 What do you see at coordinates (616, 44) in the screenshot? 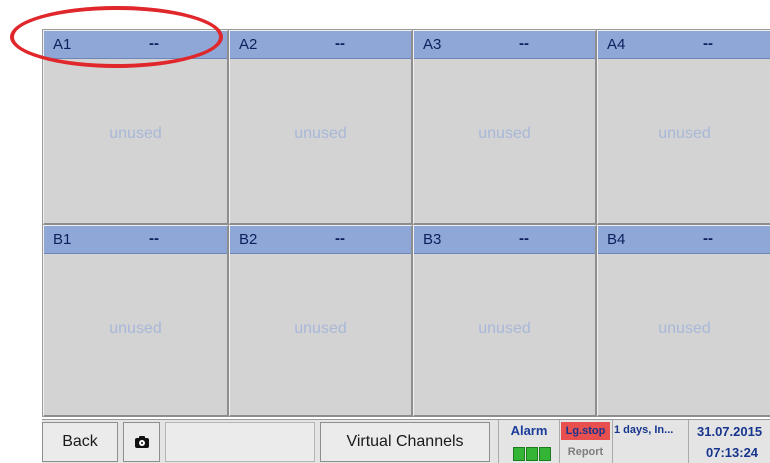
I see `channel-id: A4` at bounding box center [616, 44].